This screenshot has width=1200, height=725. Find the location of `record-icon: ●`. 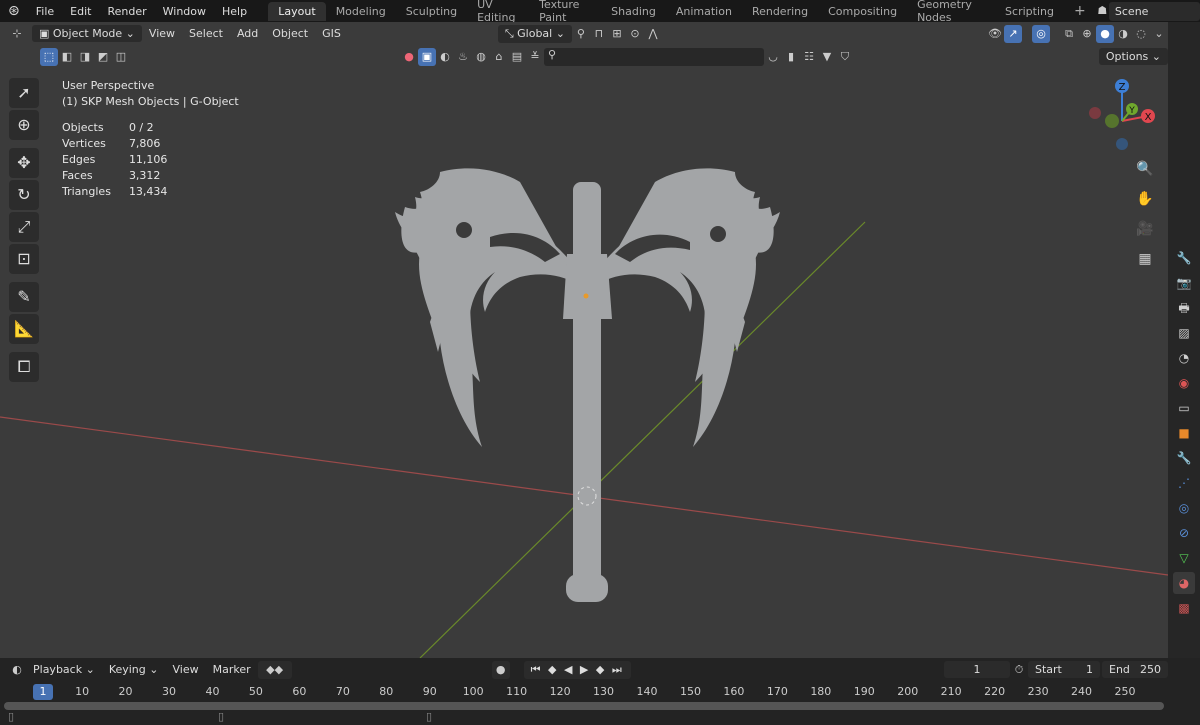

record-icon: ● is located at coordinates (500, 669).